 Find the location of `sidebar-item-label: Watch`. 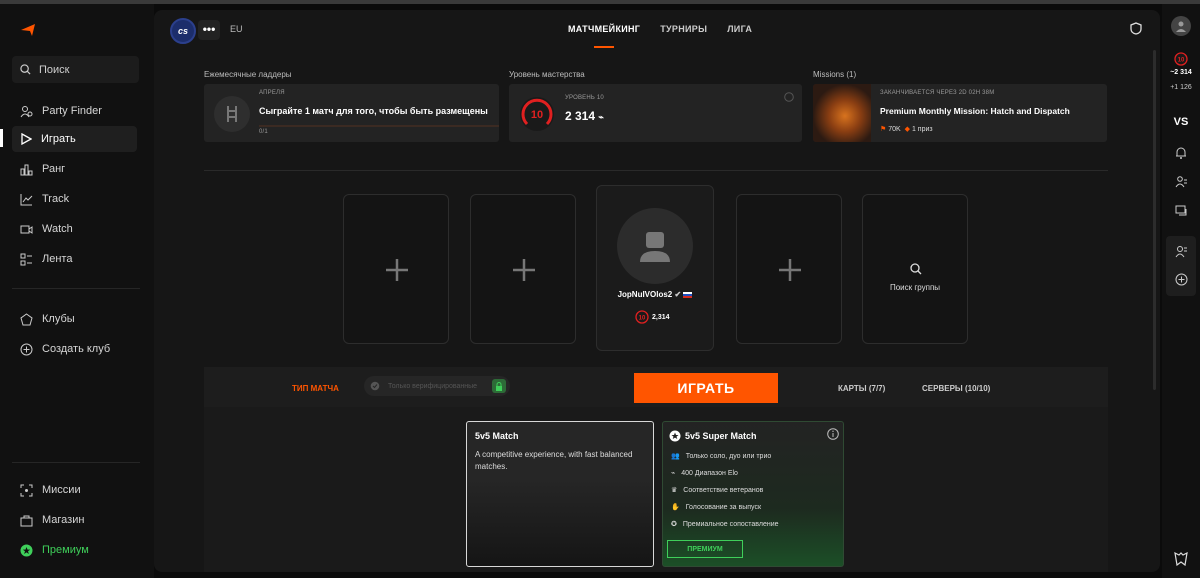

sidebar-item-label: Watch is located at coordinates (57, 229).